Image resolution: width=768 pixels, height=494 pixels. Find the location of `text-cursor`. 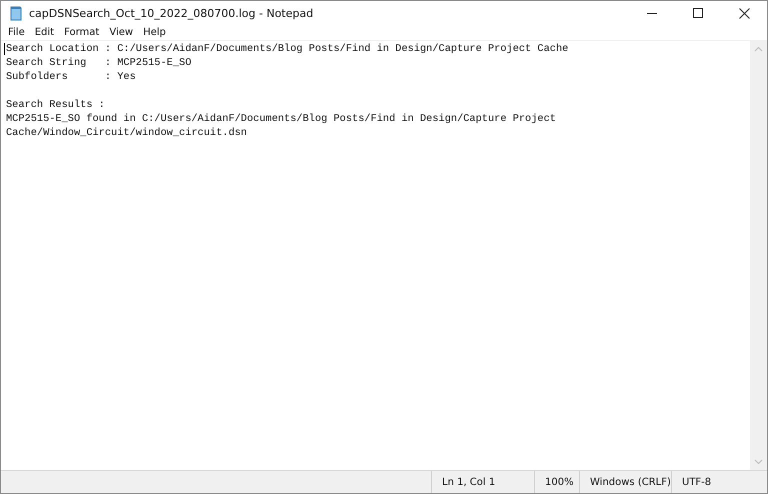

text-cursor is located at coordinates (4, 49).